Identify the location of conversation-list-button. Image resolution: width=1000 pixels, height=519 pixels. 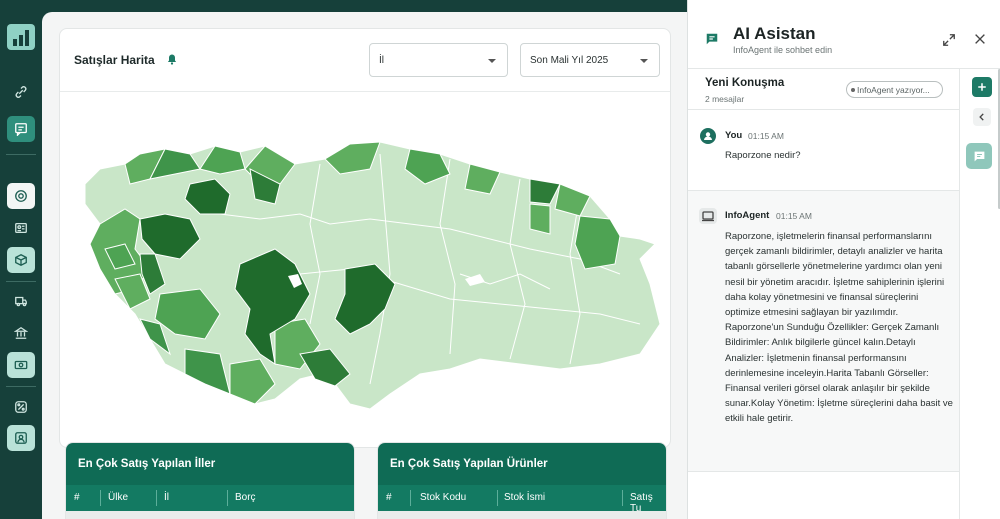
(979, 156).